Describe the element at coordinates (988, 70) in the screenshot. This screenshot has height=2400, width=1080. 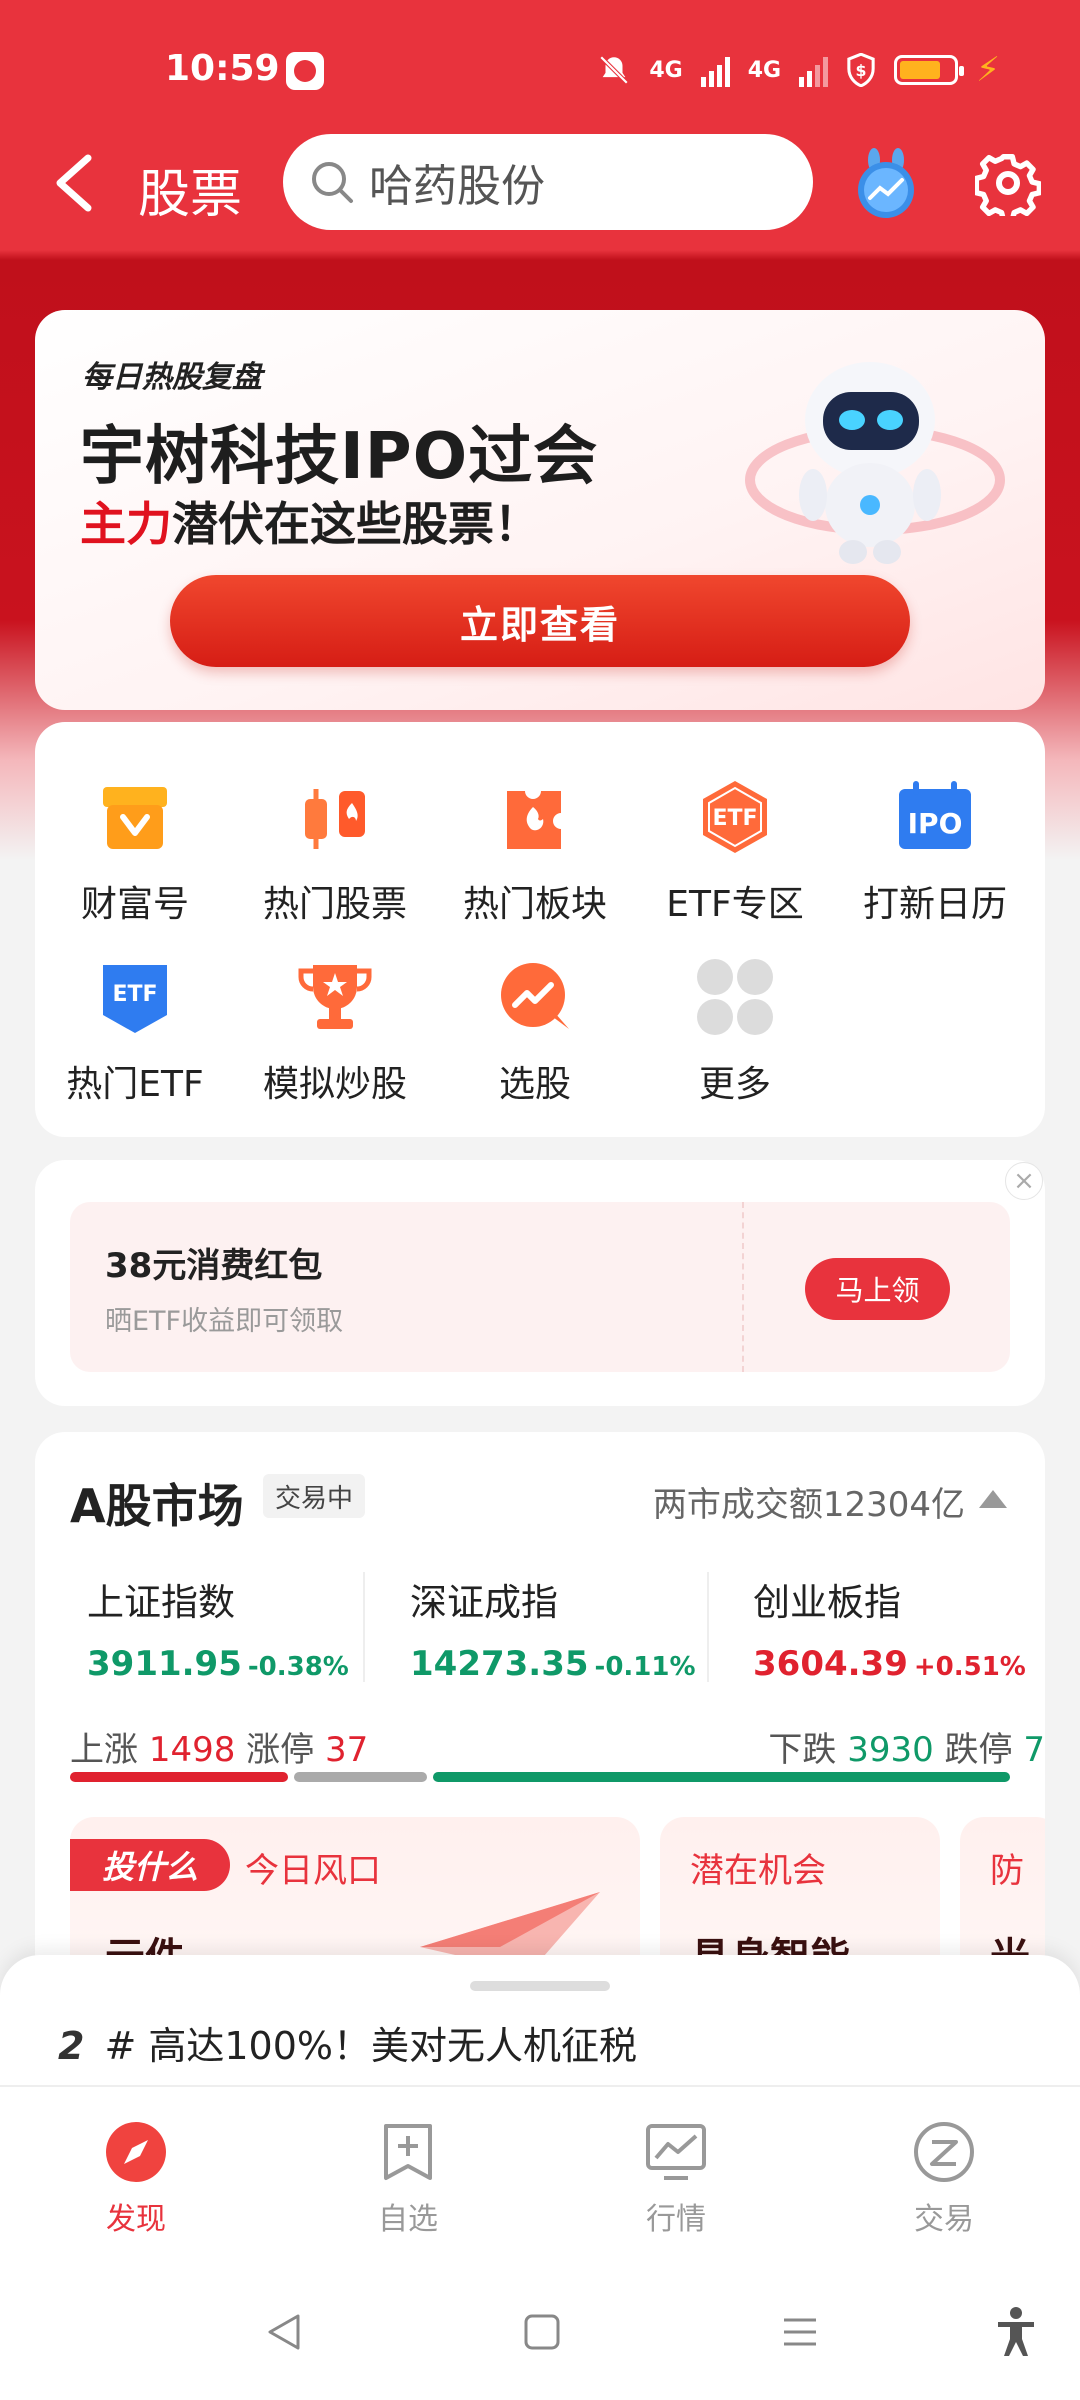
I see `charging-bolt-icon: ⚡` at that location.